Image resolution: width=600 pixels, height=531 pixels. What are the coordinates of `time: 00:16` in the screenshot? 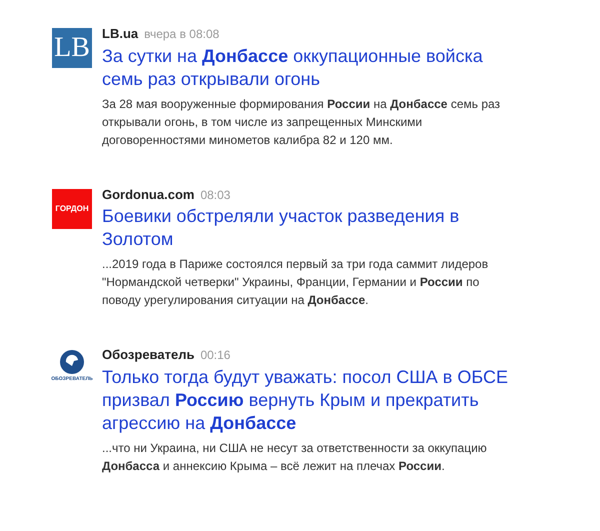 It's located at (215, 355).